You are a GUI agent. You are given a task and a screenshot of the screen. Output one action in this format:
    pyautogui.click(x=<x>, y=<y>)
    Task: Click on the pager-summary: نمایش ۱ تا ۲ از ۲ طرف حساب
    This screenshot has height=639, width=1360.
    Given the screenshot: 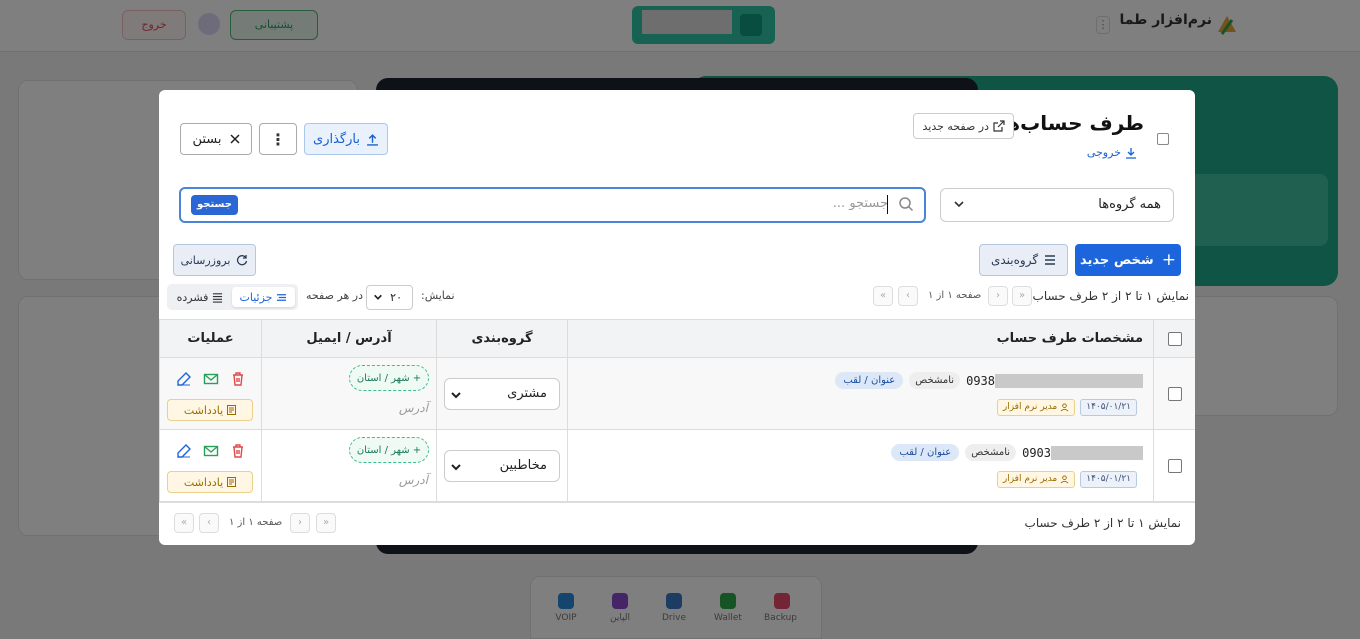 What is the action you would take?
    pyautogui.click(x=1110, y=296)
    